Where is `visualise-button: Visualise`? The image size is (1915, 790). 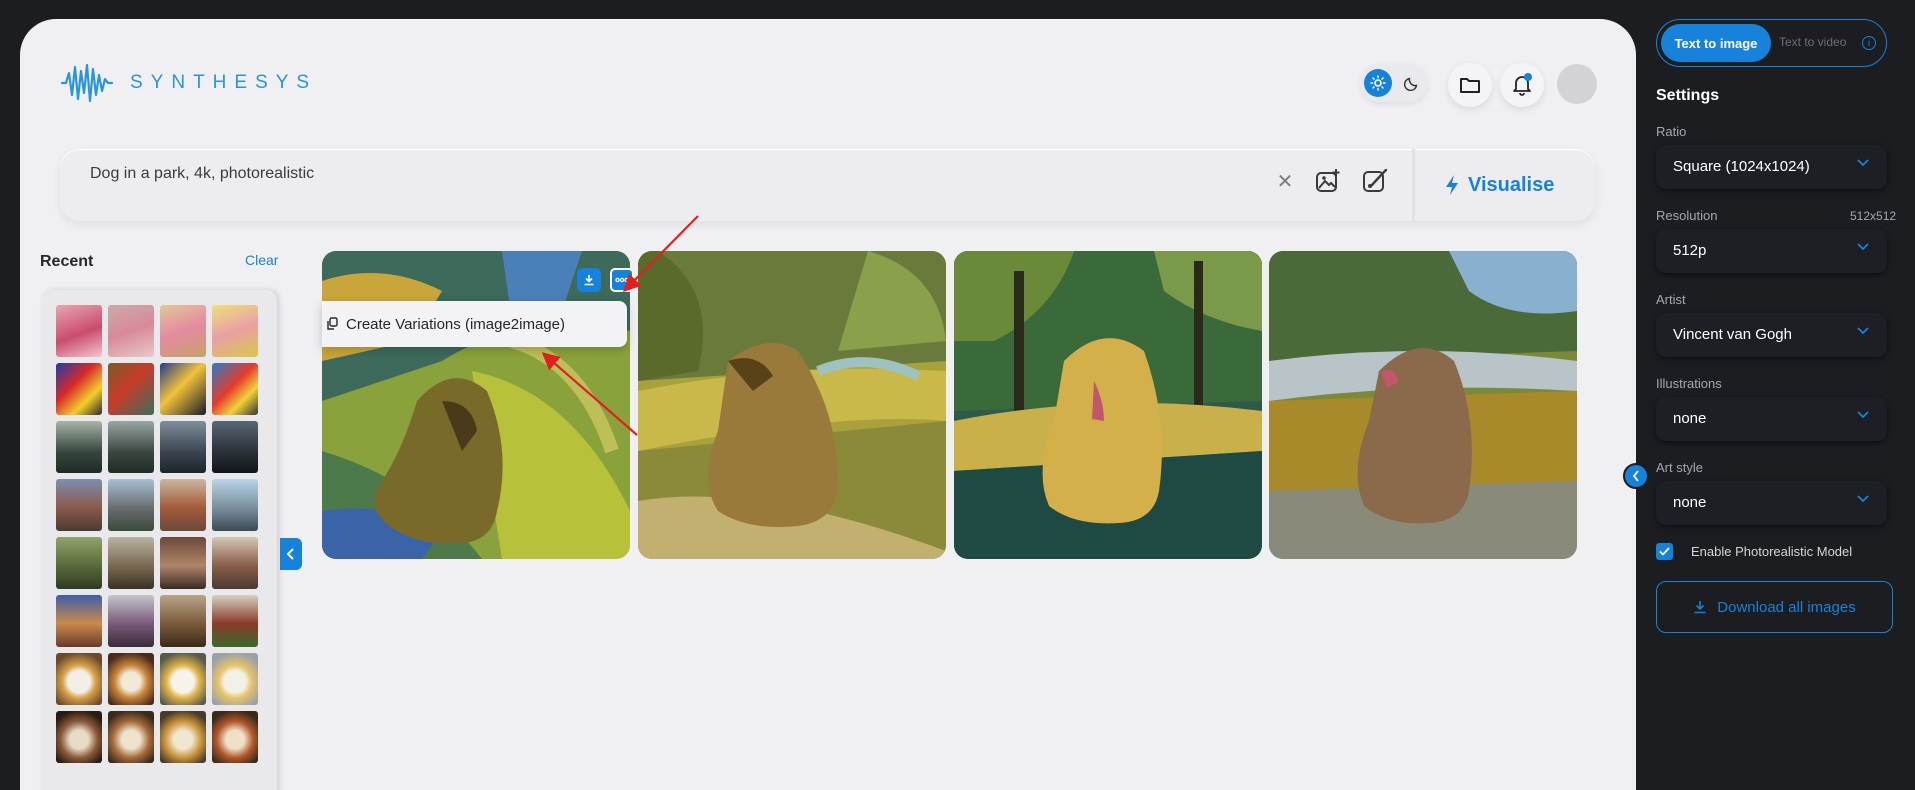 visualise-button: Visualise is located at coordinates (1499, 185).